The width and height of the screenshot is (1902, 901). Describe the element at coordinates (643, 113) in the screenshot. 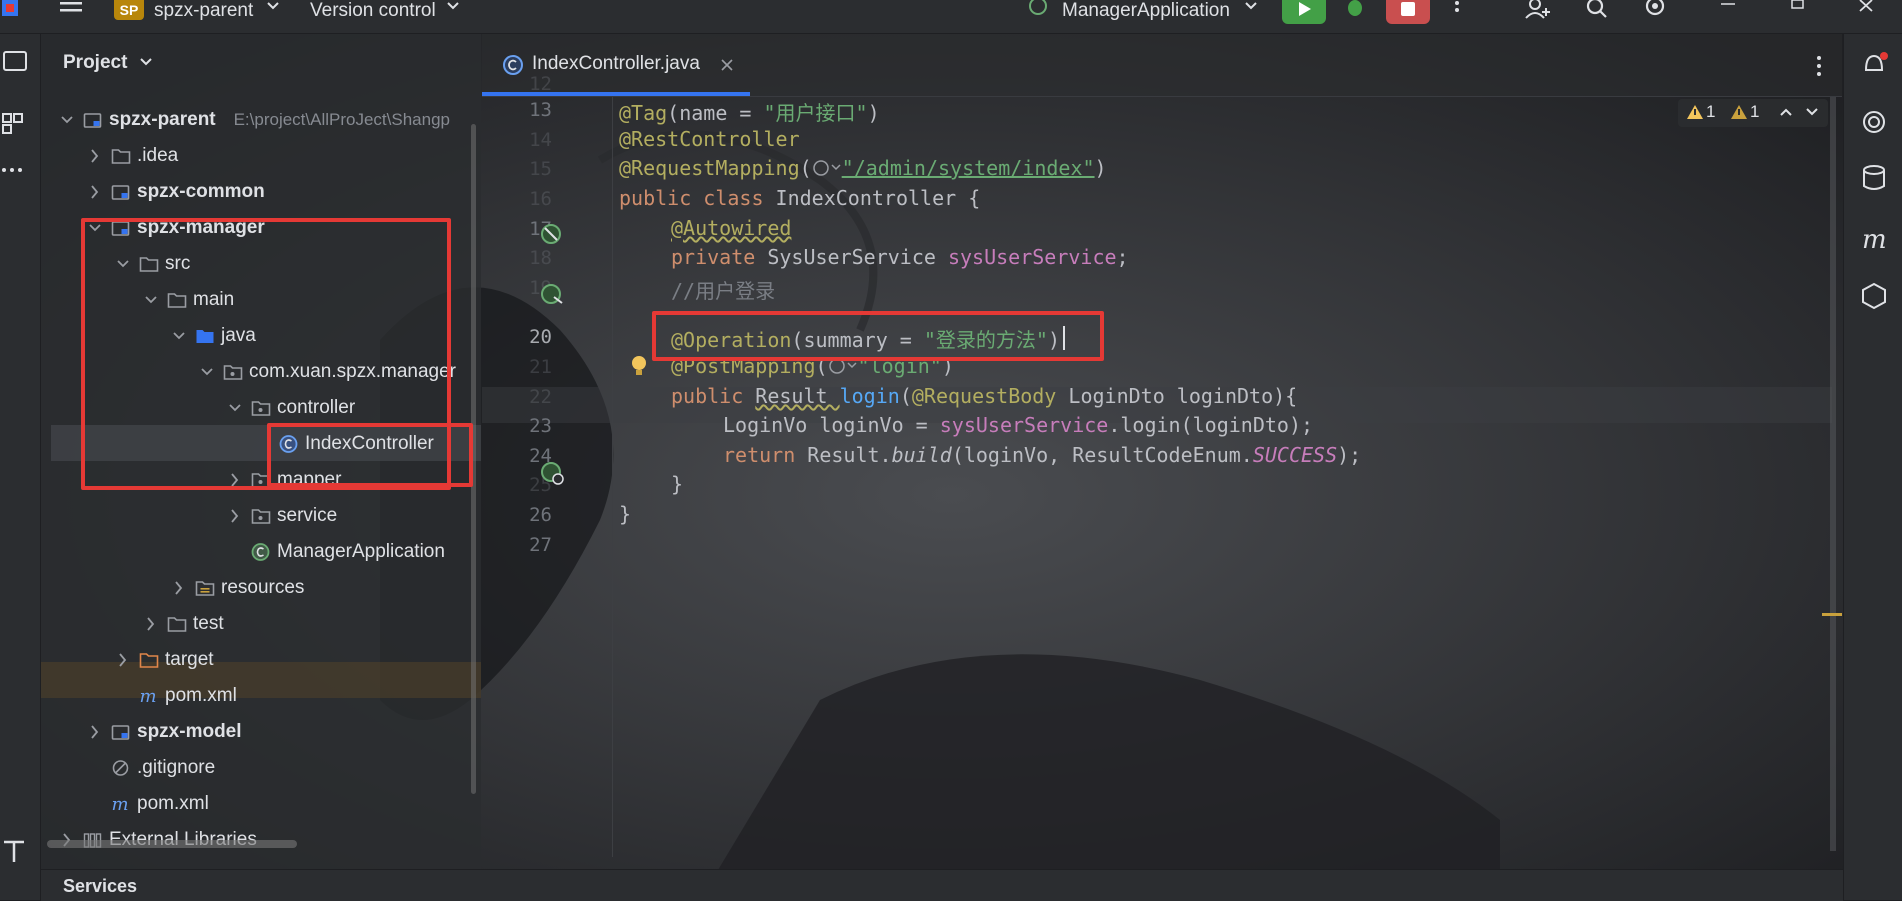

I see `annotation-token: @Tag` at that location.